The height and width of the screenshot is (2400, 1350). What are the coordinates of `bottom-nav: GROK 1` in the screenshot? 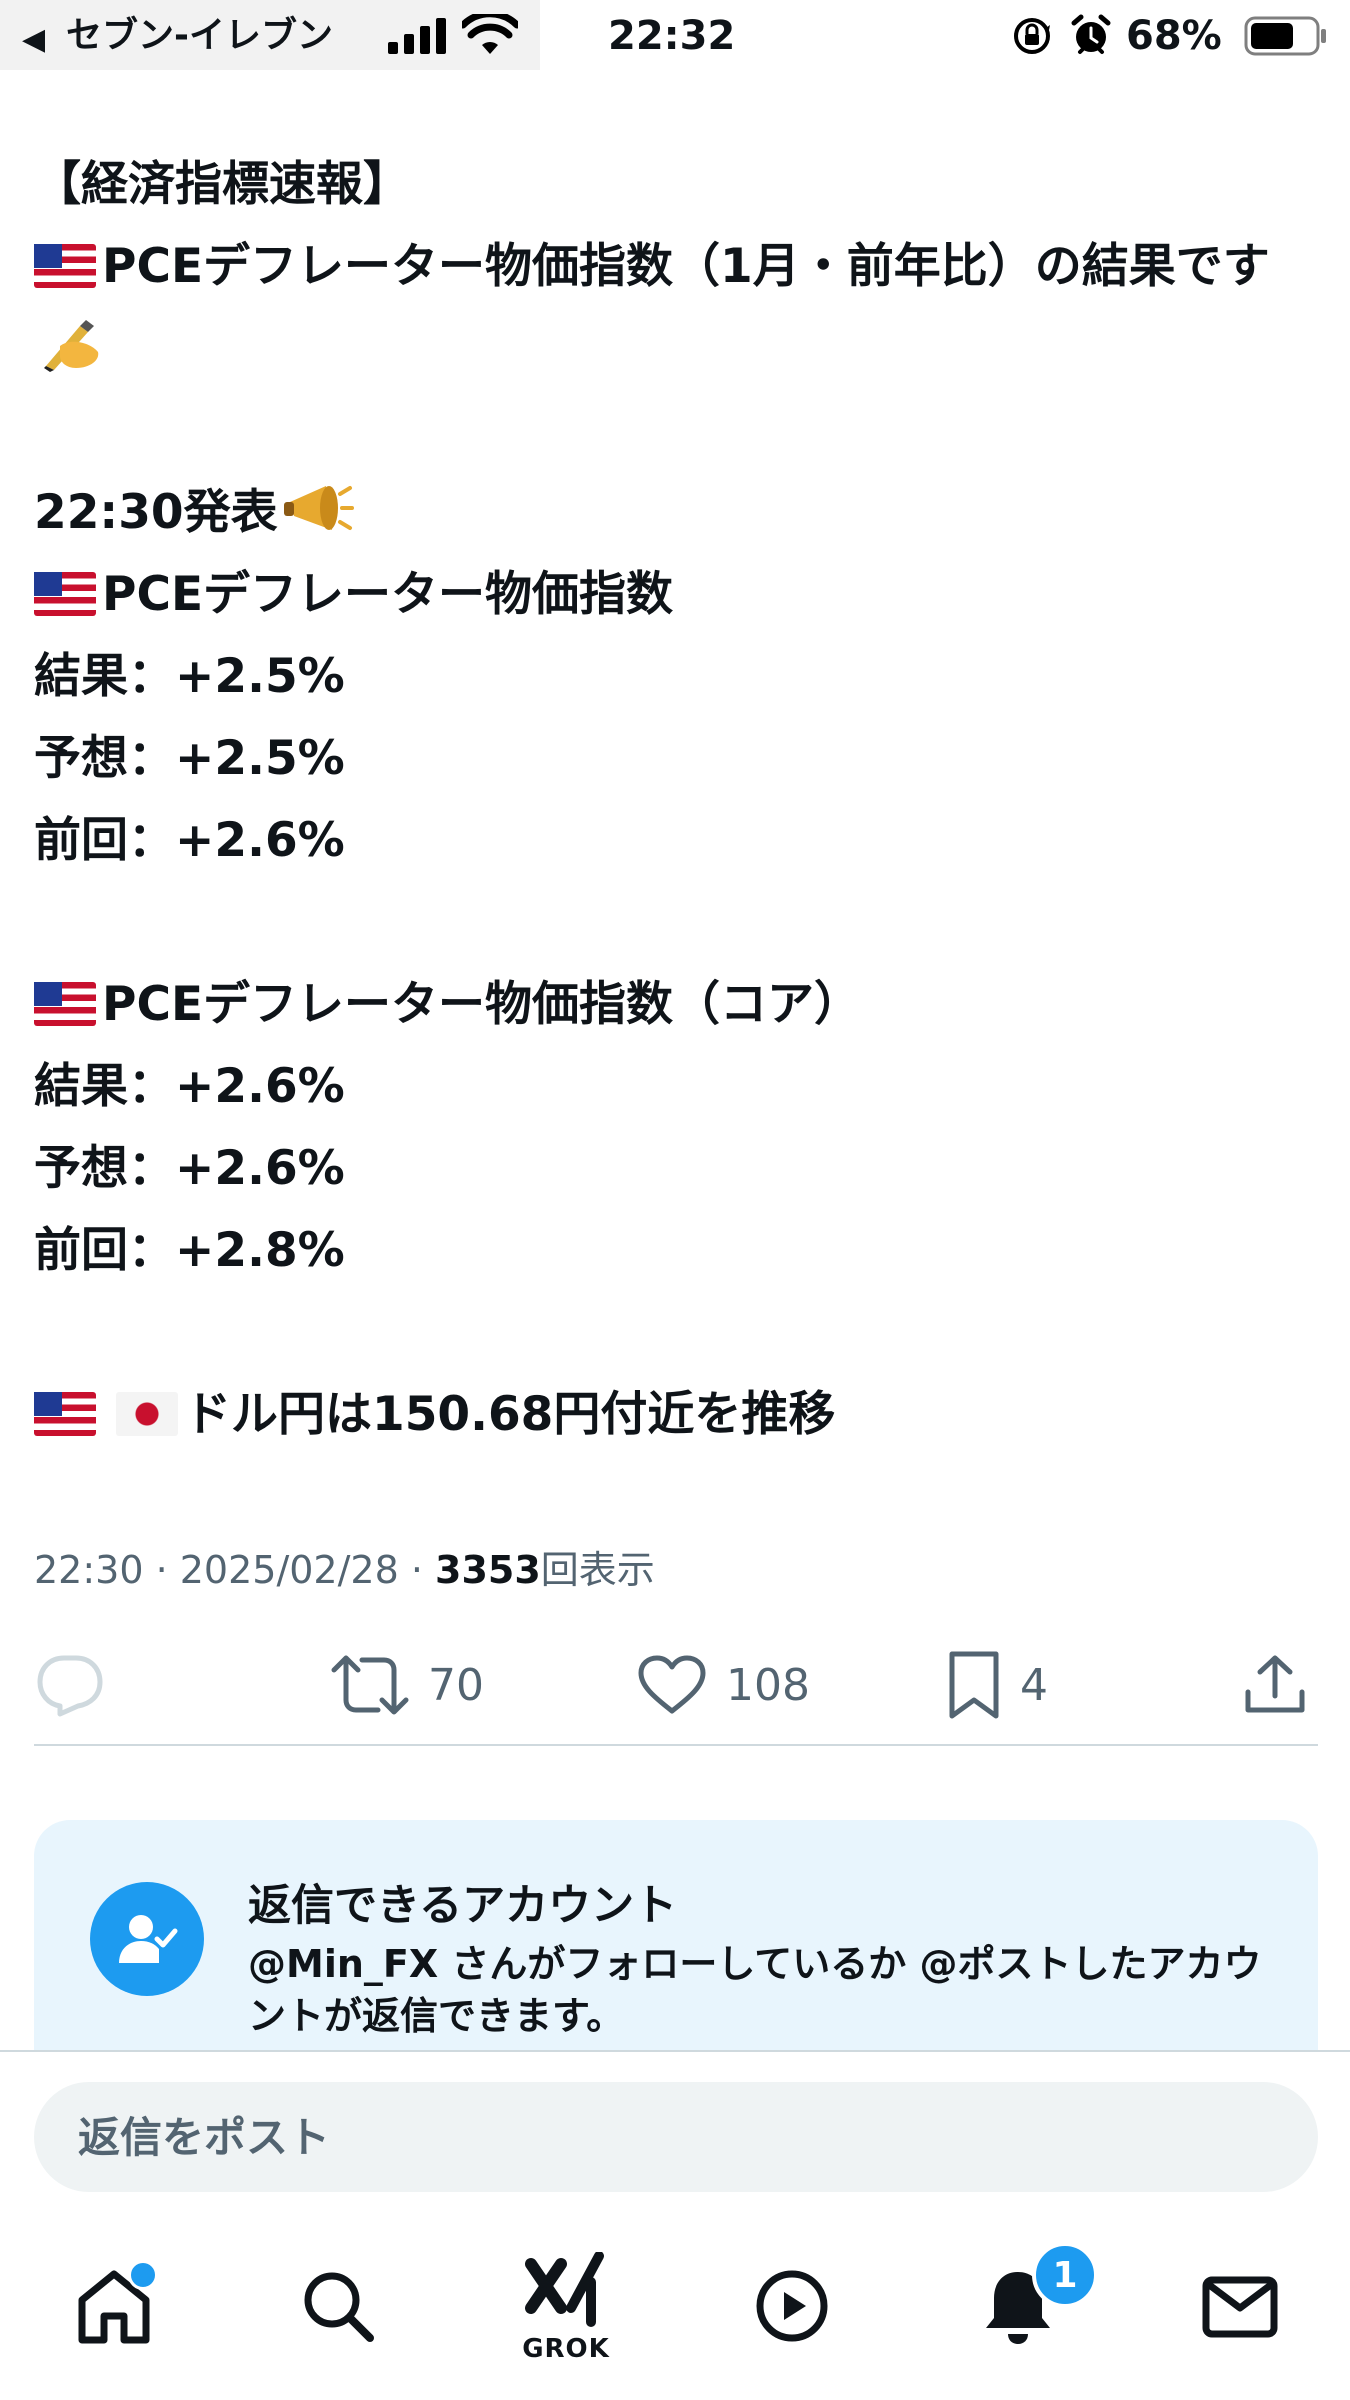 It's located at (675, 2310).